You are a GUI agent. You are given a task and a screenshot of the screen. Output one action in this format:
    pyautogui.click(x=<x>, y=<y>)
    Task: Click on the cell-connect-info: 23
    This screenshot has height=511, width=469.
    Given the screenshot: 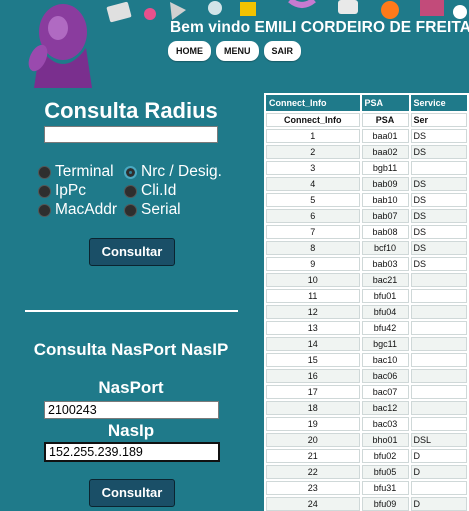 What is the action you would take?
    pyautogui.click(x=313, y=488)
    